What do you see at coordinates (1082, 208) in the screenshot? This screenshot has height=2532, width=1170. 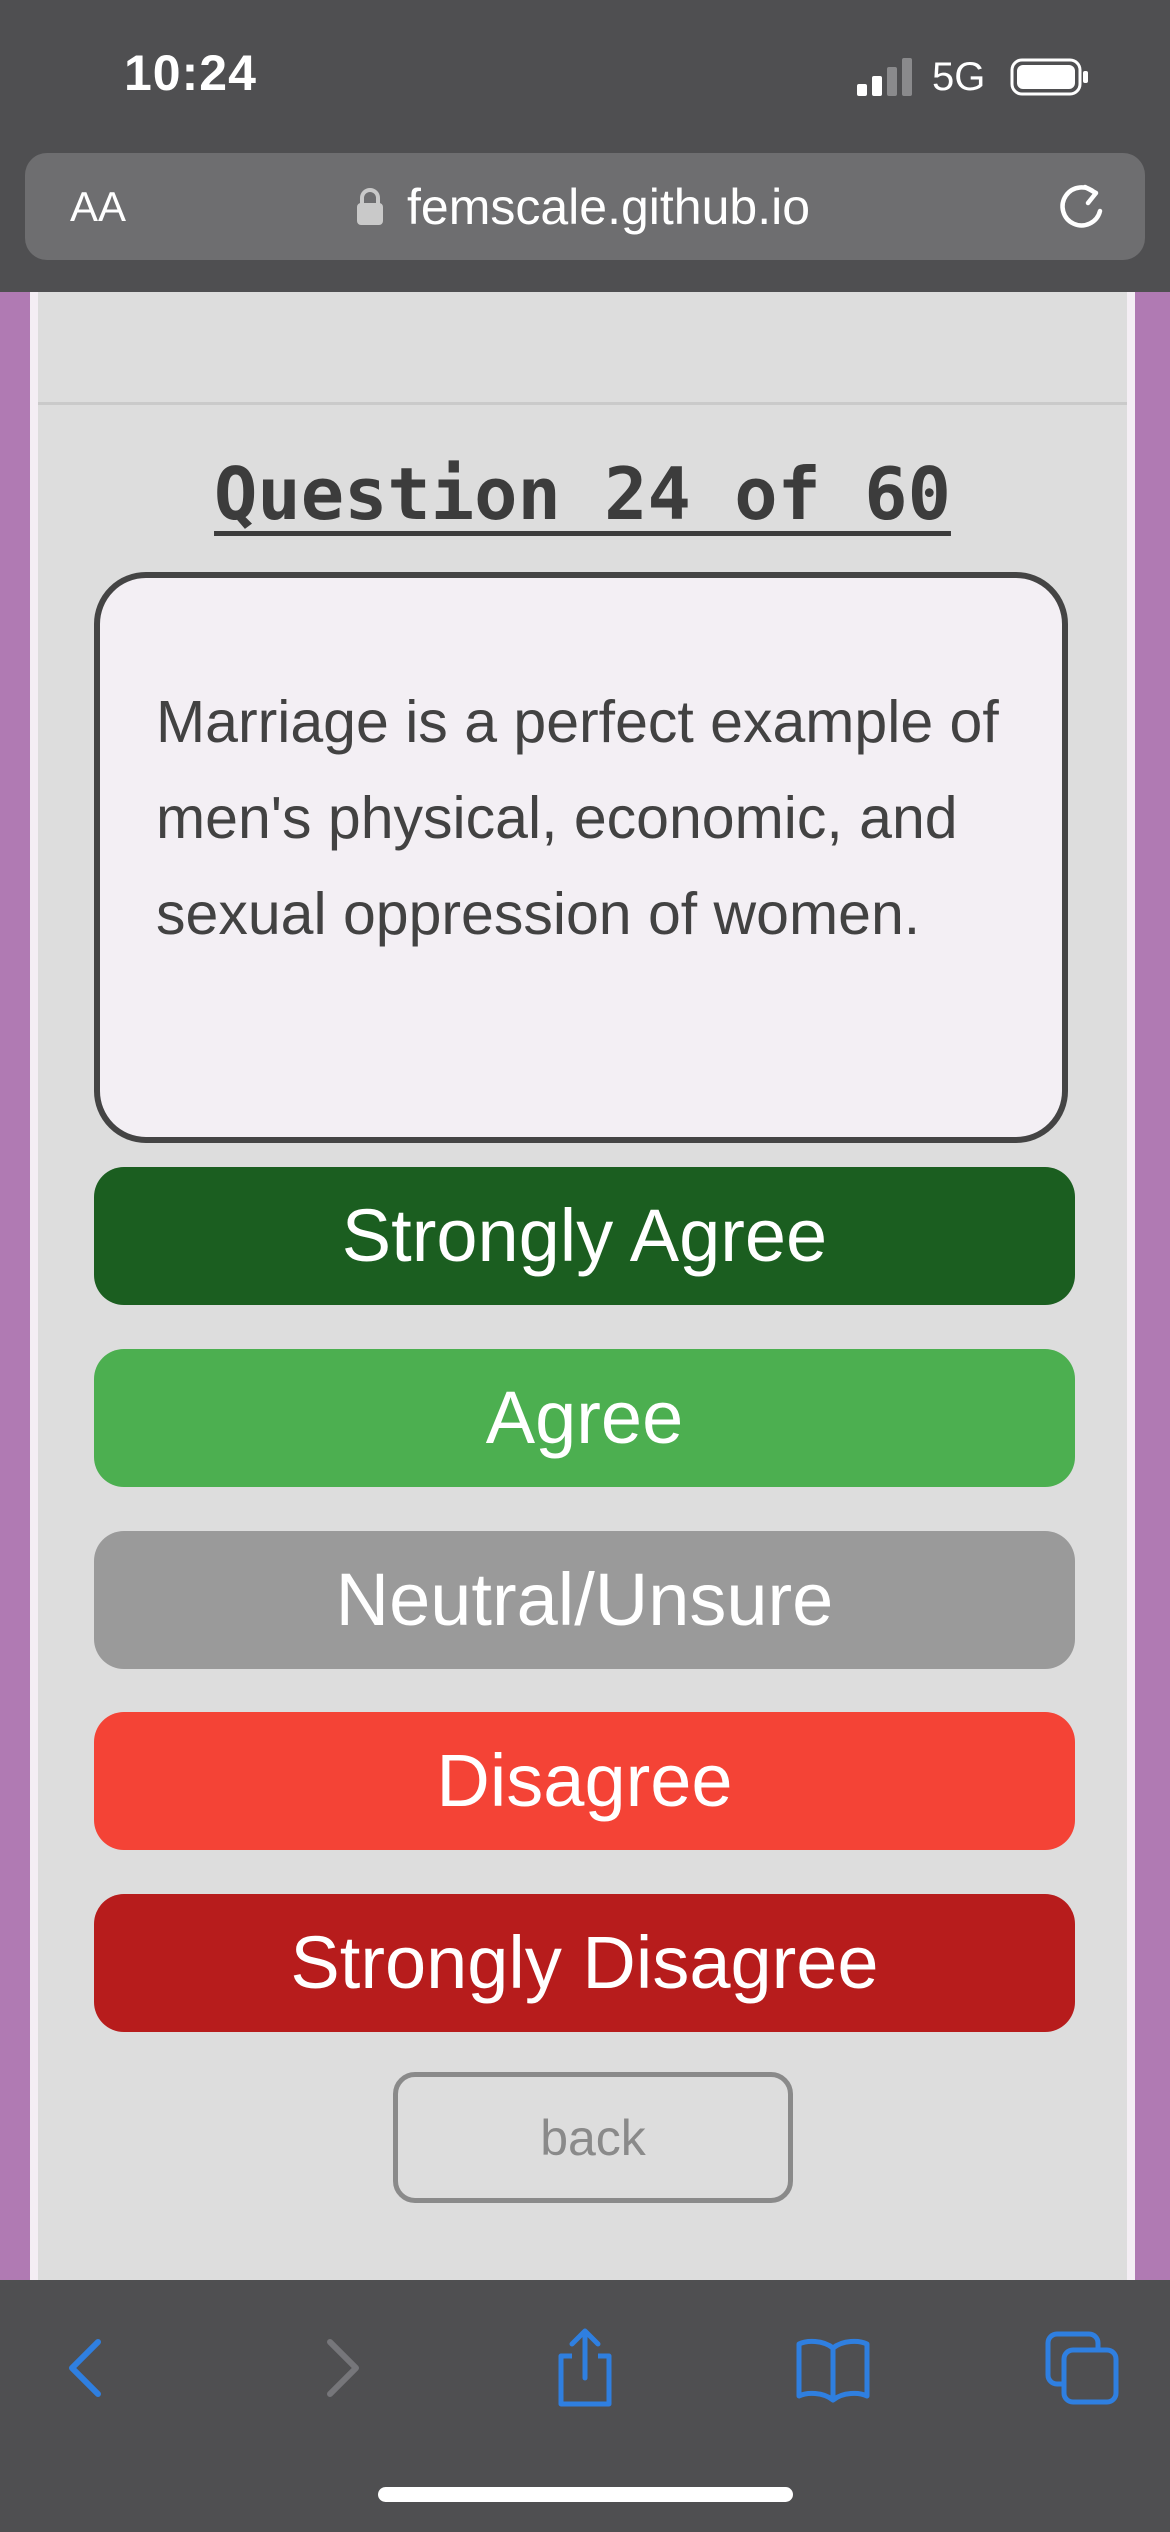 I see `reload-icon` at bounding box center [1082, 208].